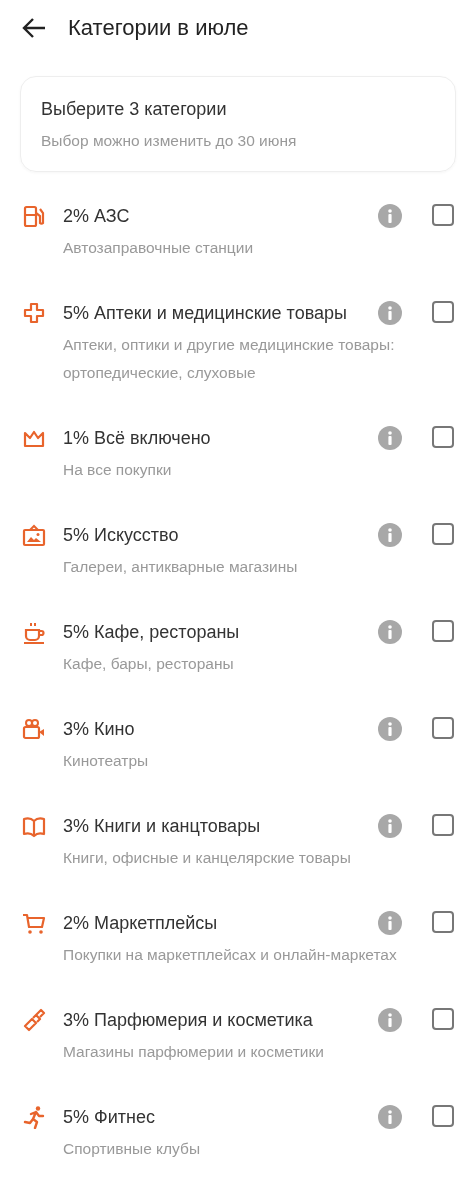 The image size is (476, 1200). Describe the element at coordinates (134, 109) in the screenshot. I see `notice-title: Выберите 3 категории` at that location.